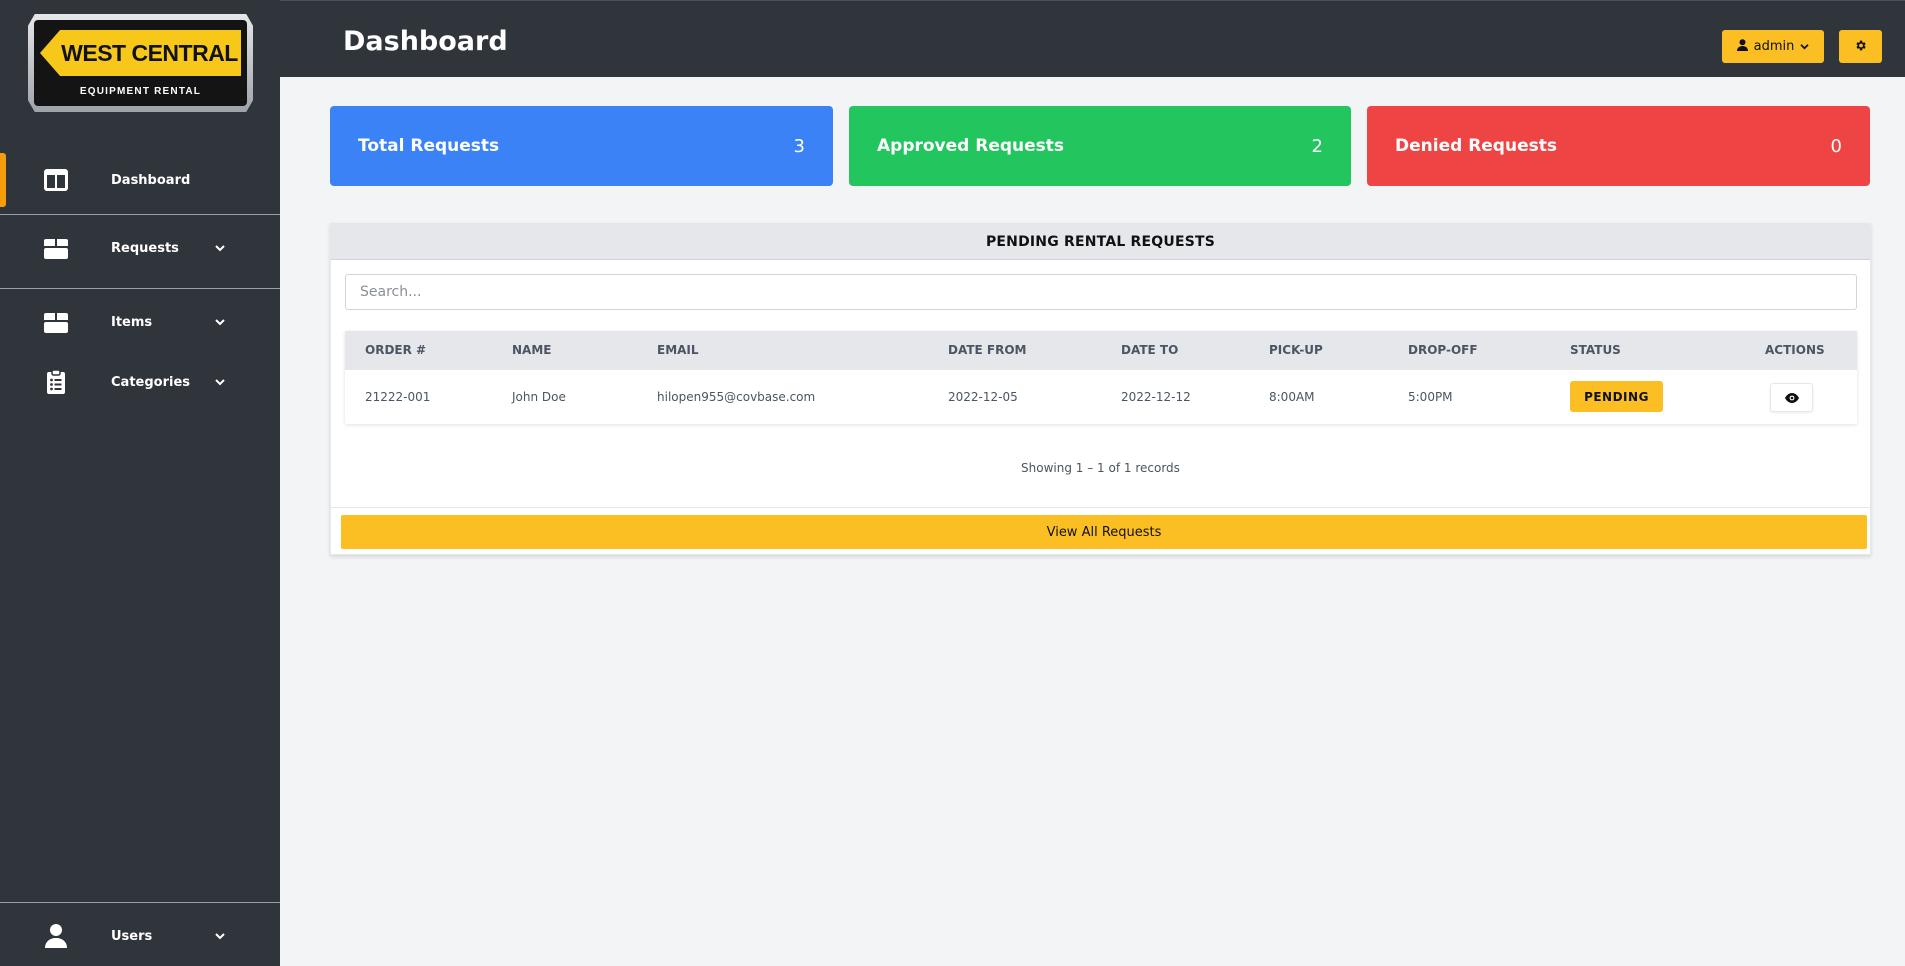 Image resolution: width=1905 pixels, height=966 pixels. What do you see at coordinates (531, 350) in the screenshot?
I see `column-header-name: NAME` at bounding box center [531, 350].